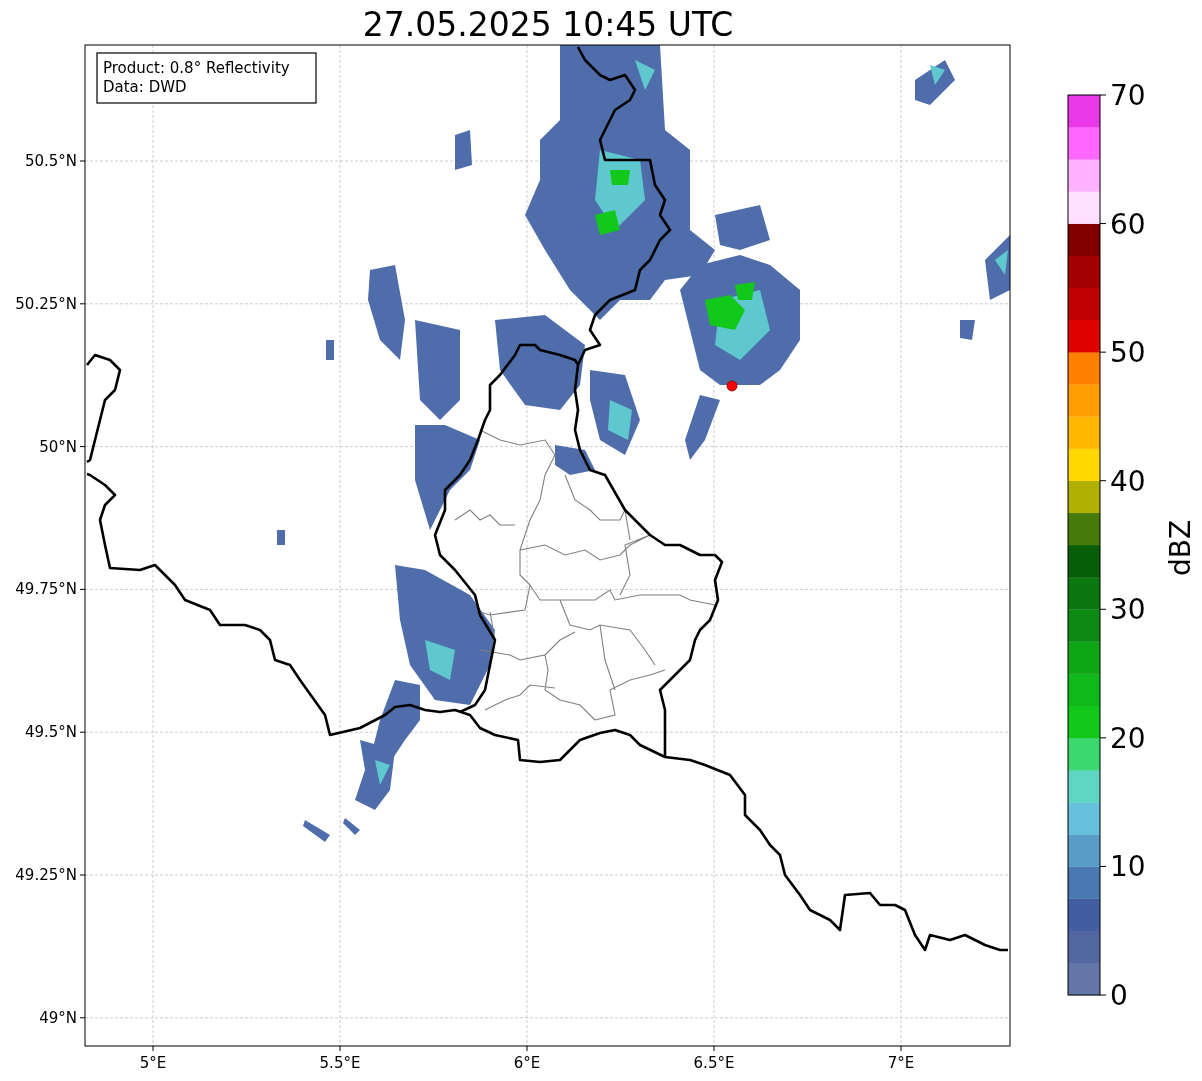 This screenshot has height=1081, width=1202. I want to click on axis-tick-label: 49.75°N, so click(46, 589).